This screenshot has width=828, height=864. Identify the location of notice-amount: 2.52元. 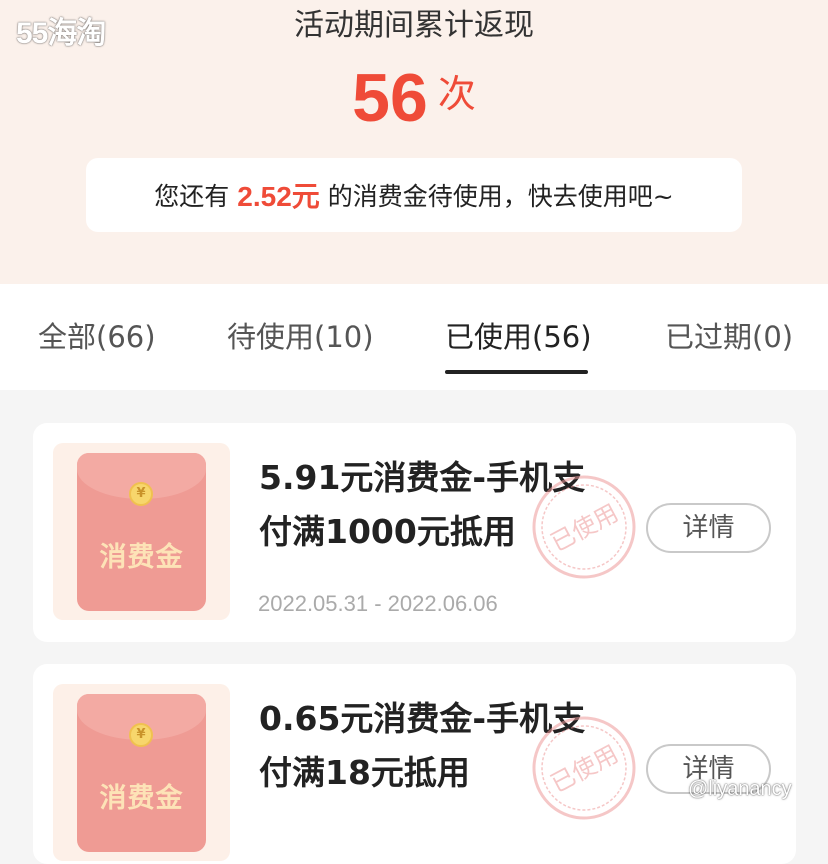
(278, 195).